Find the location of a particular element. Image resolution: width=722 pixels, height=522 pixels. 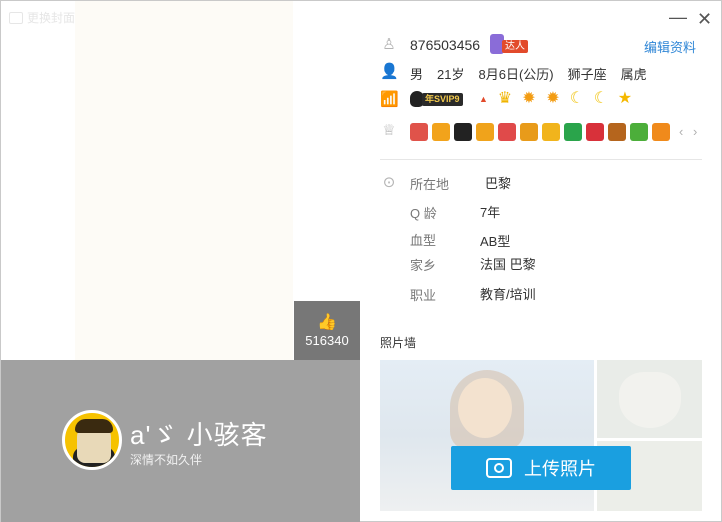

services-next-button: › is located at coordinates (695, 131).